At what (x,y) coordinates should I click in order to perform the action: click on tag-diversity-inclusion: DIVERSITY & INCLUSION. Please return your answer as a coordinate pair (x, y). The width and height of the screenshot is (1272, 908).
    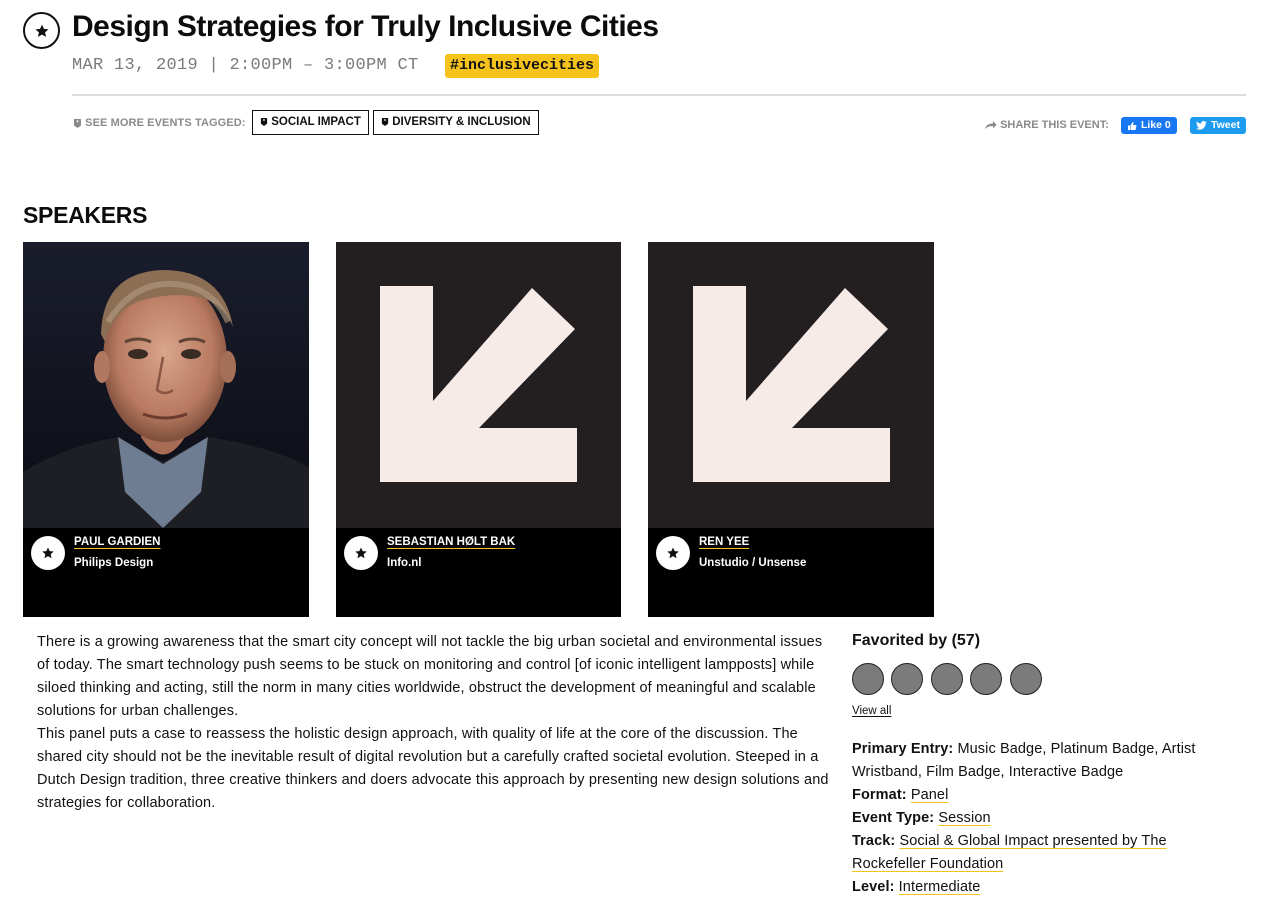
    Looking at the image, I should click on (456, 122).